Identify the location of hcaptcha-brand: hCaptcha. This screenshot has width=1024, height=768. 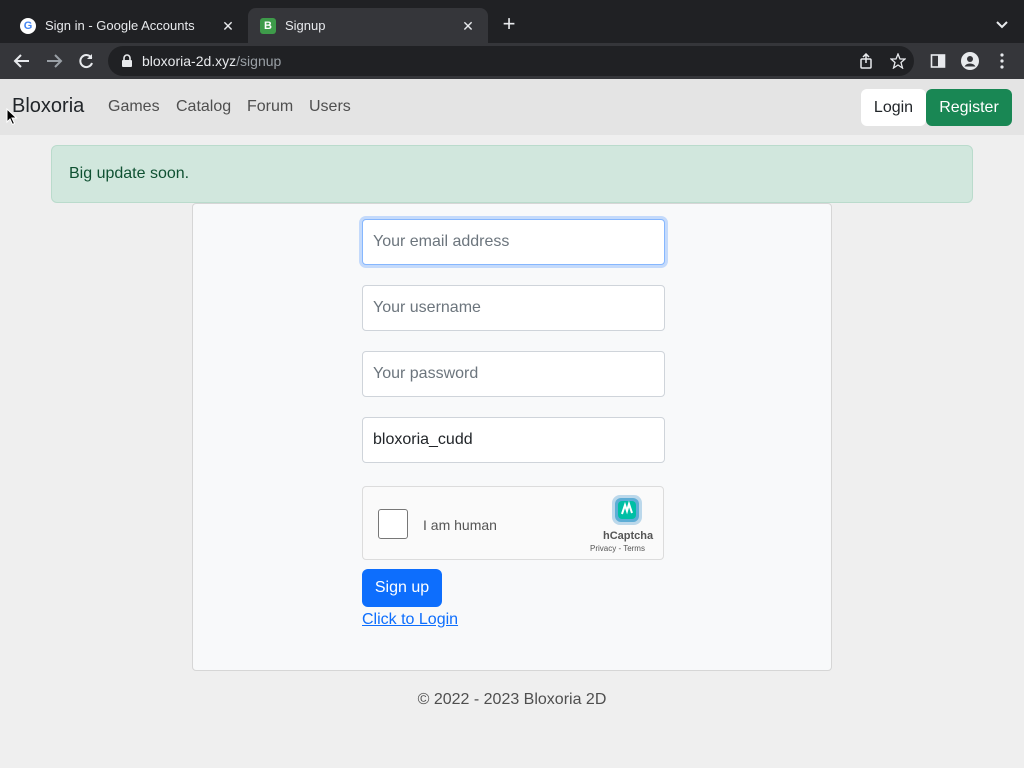
(628, 536).